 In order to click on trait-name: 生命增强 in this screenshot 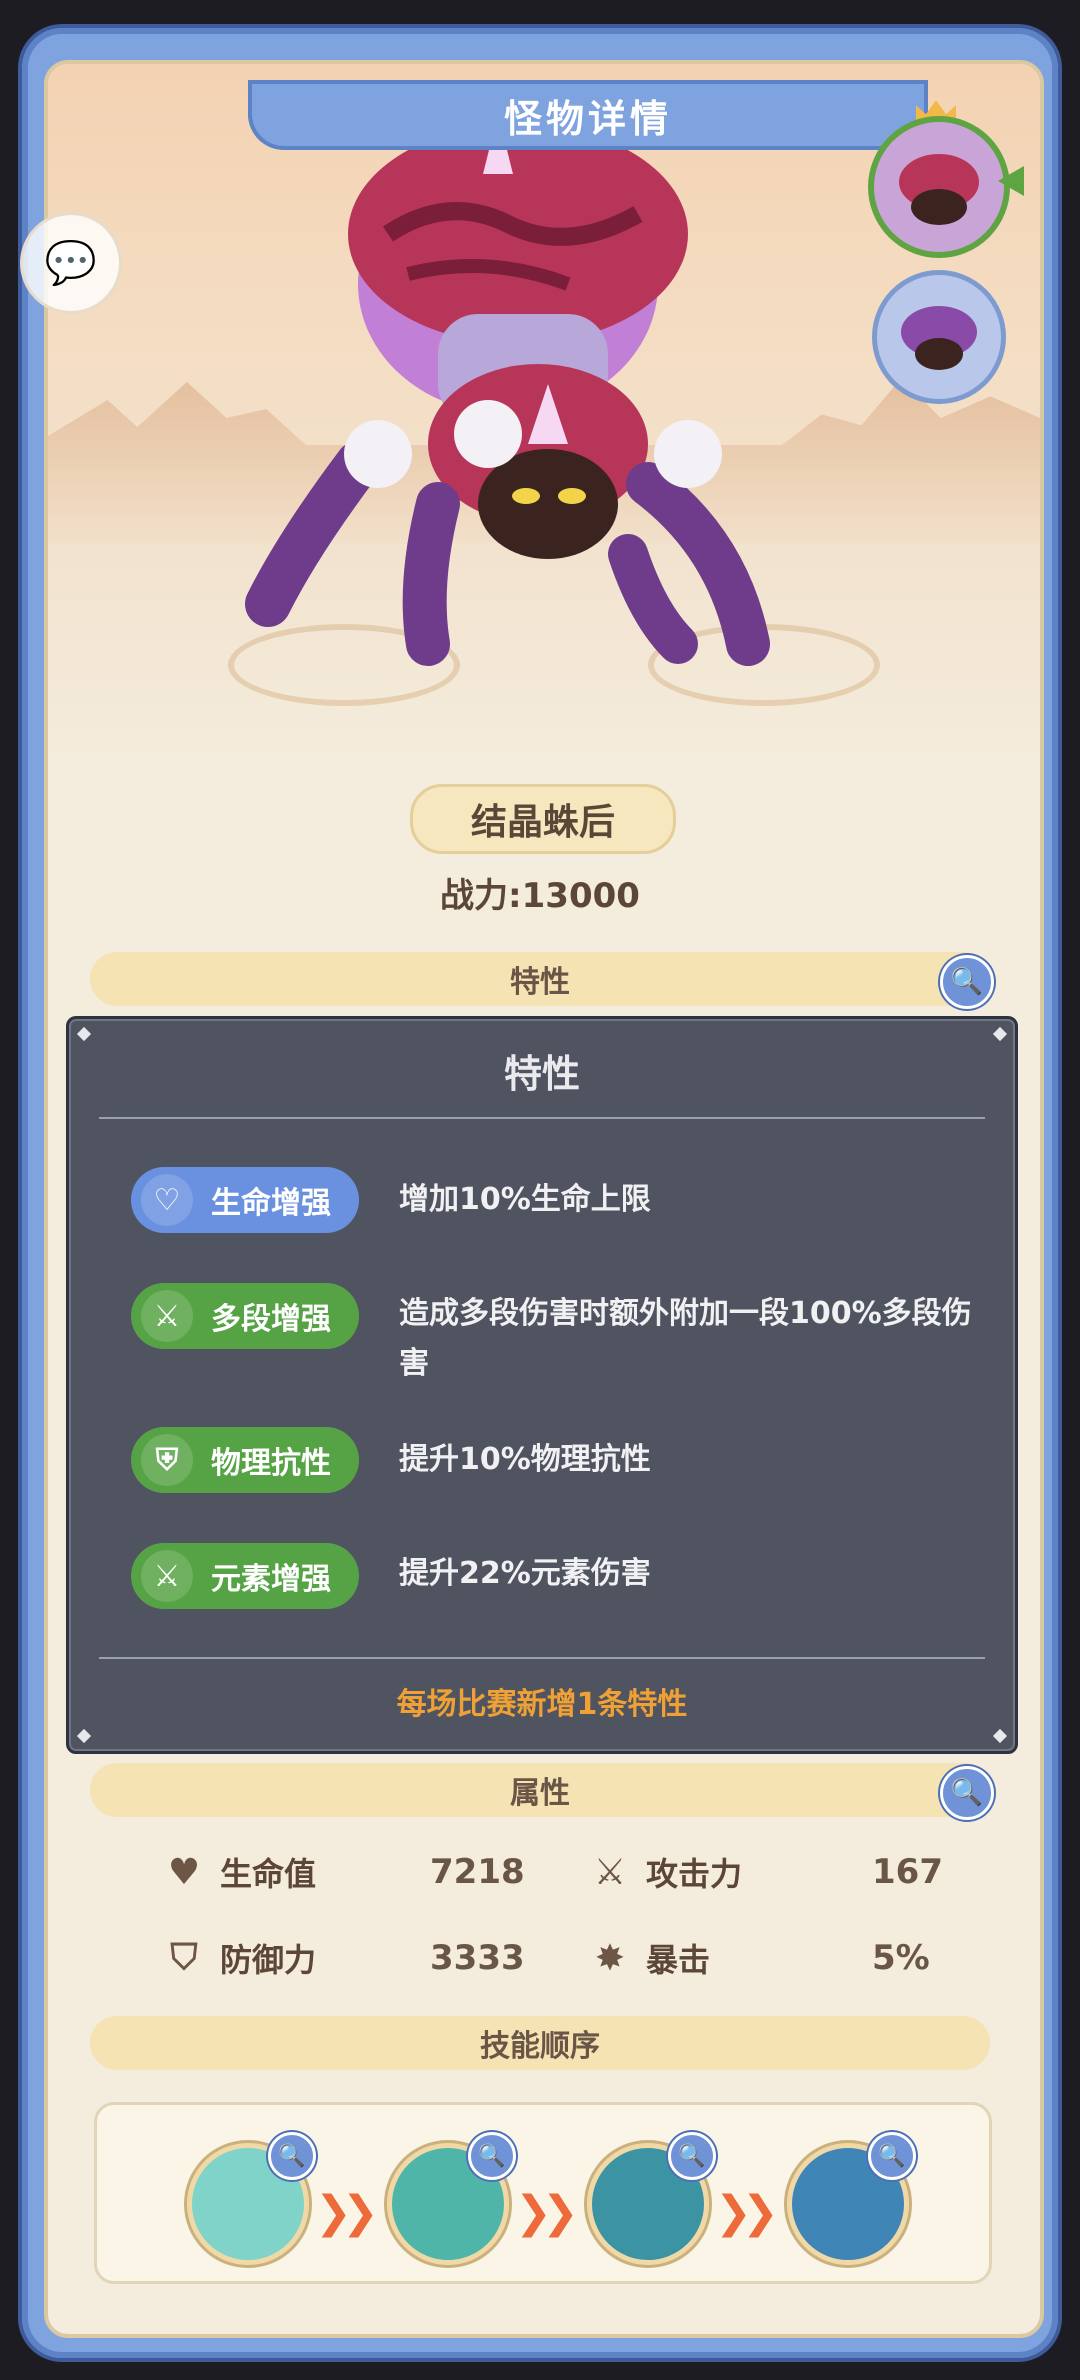, I will do `click(271, 1203)`.